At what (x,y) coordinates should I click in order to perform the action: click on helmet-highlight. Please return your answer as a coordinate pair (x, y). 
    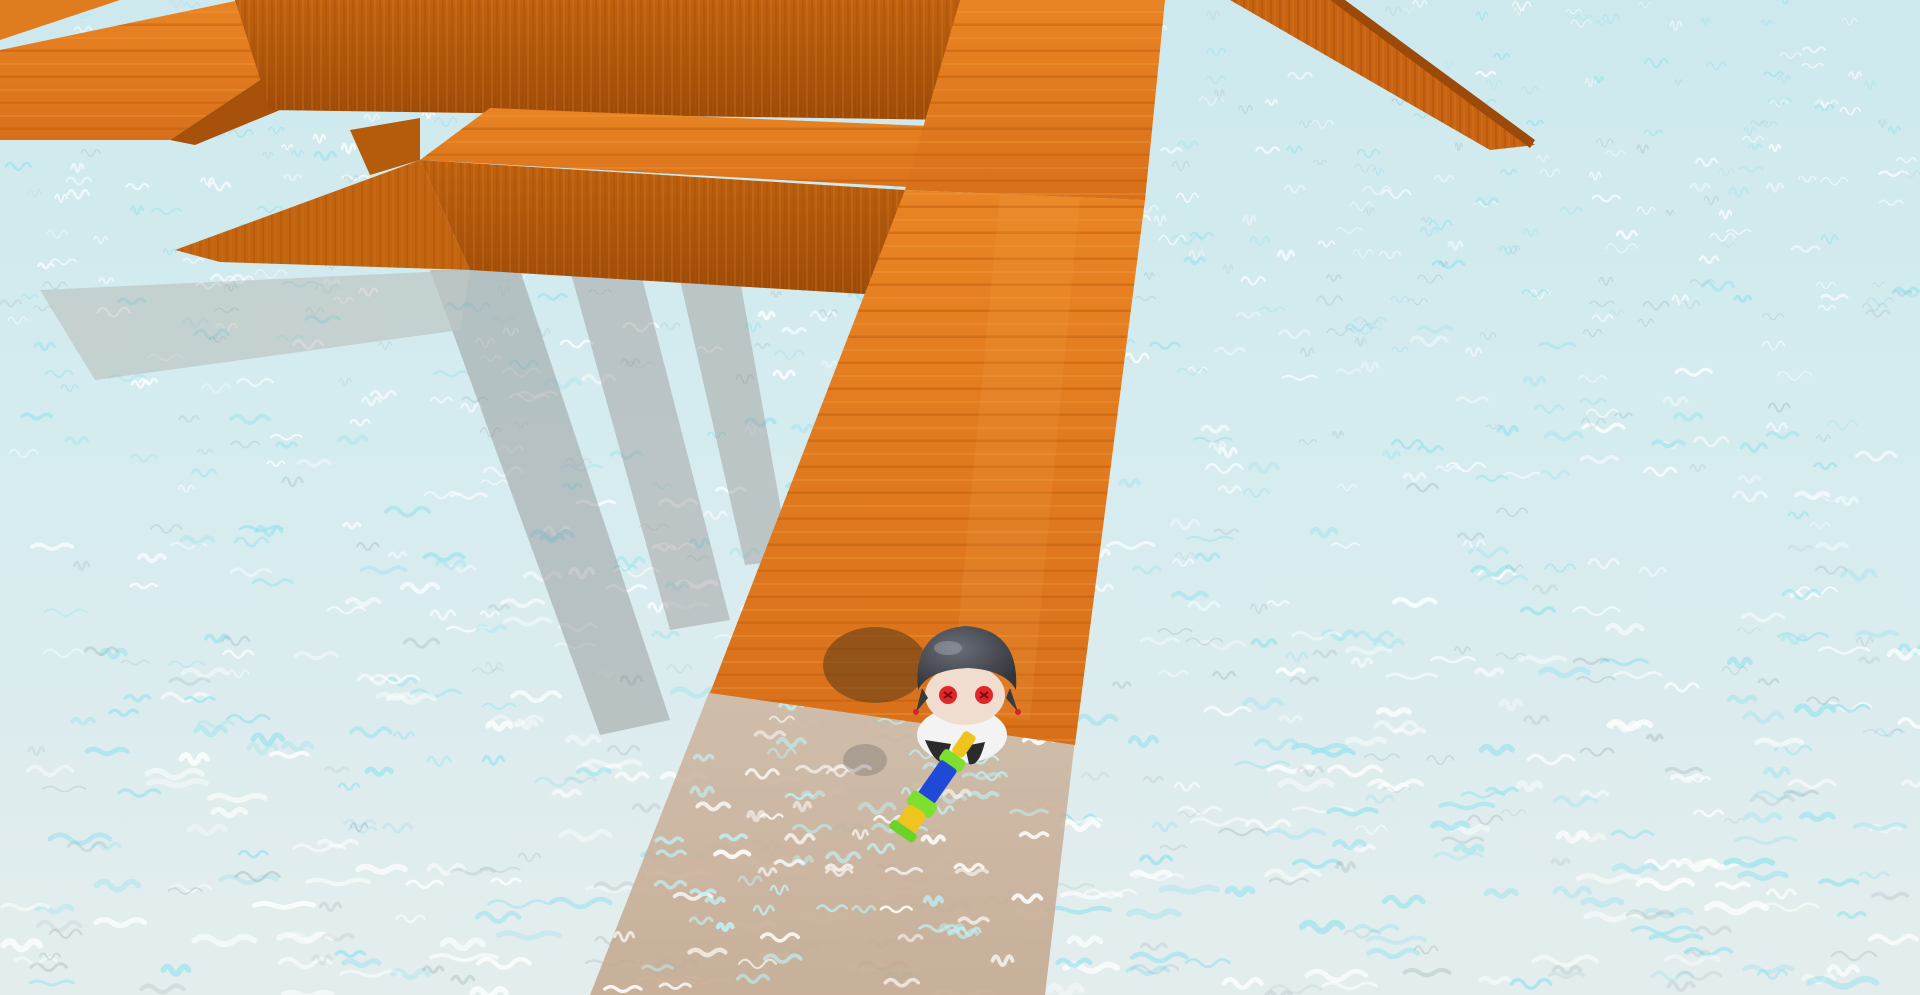
    Looking at the image, I should click on (948, 648).